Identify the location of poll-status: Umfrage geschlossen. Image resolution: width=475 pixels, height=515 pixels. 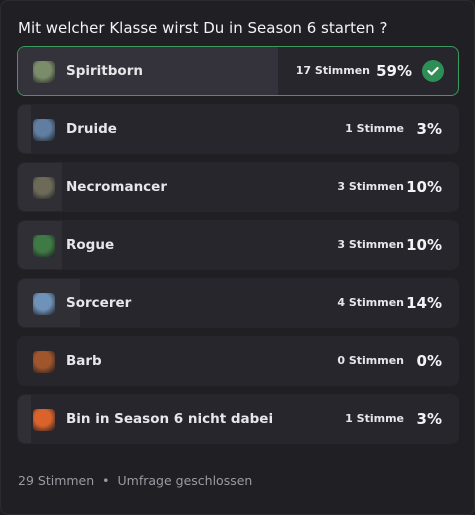
(185, 480).